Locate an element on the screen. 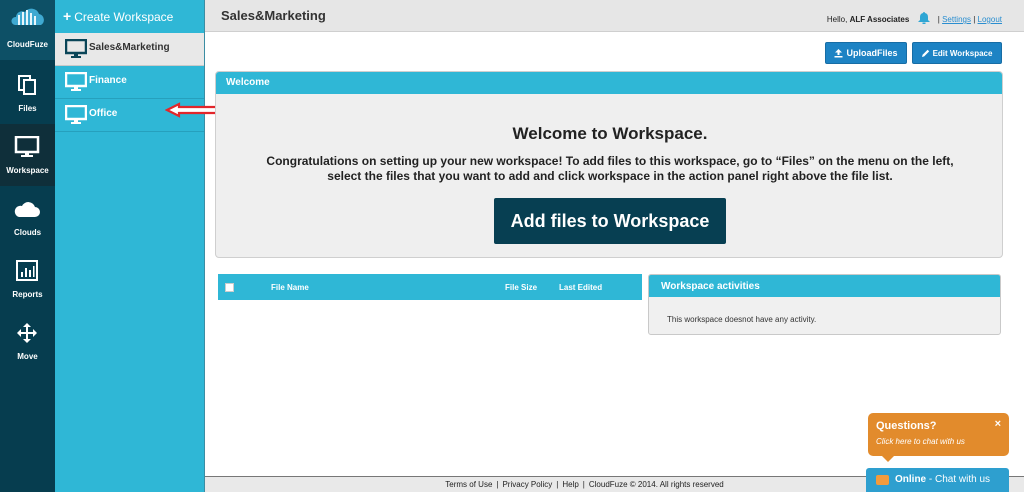 The width and height of the screenshot is (1024, 492). chat-status: Online - Chat with us is located at coordinates (942, 479).